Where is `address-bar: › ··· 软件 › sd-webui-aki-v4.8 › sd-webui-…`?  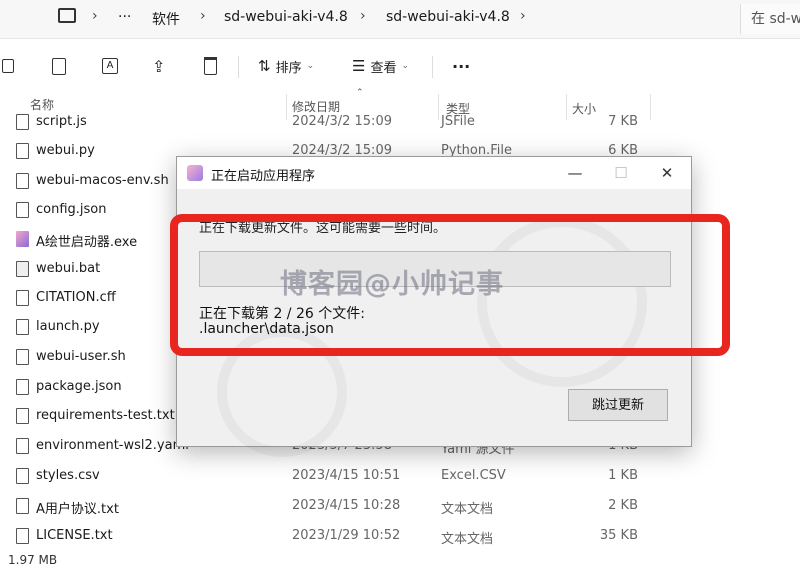
address-bar: › ··· 软件 › sd-webui-aki-v4.8 › sd-webui-… is located at coordinates (400, 19).